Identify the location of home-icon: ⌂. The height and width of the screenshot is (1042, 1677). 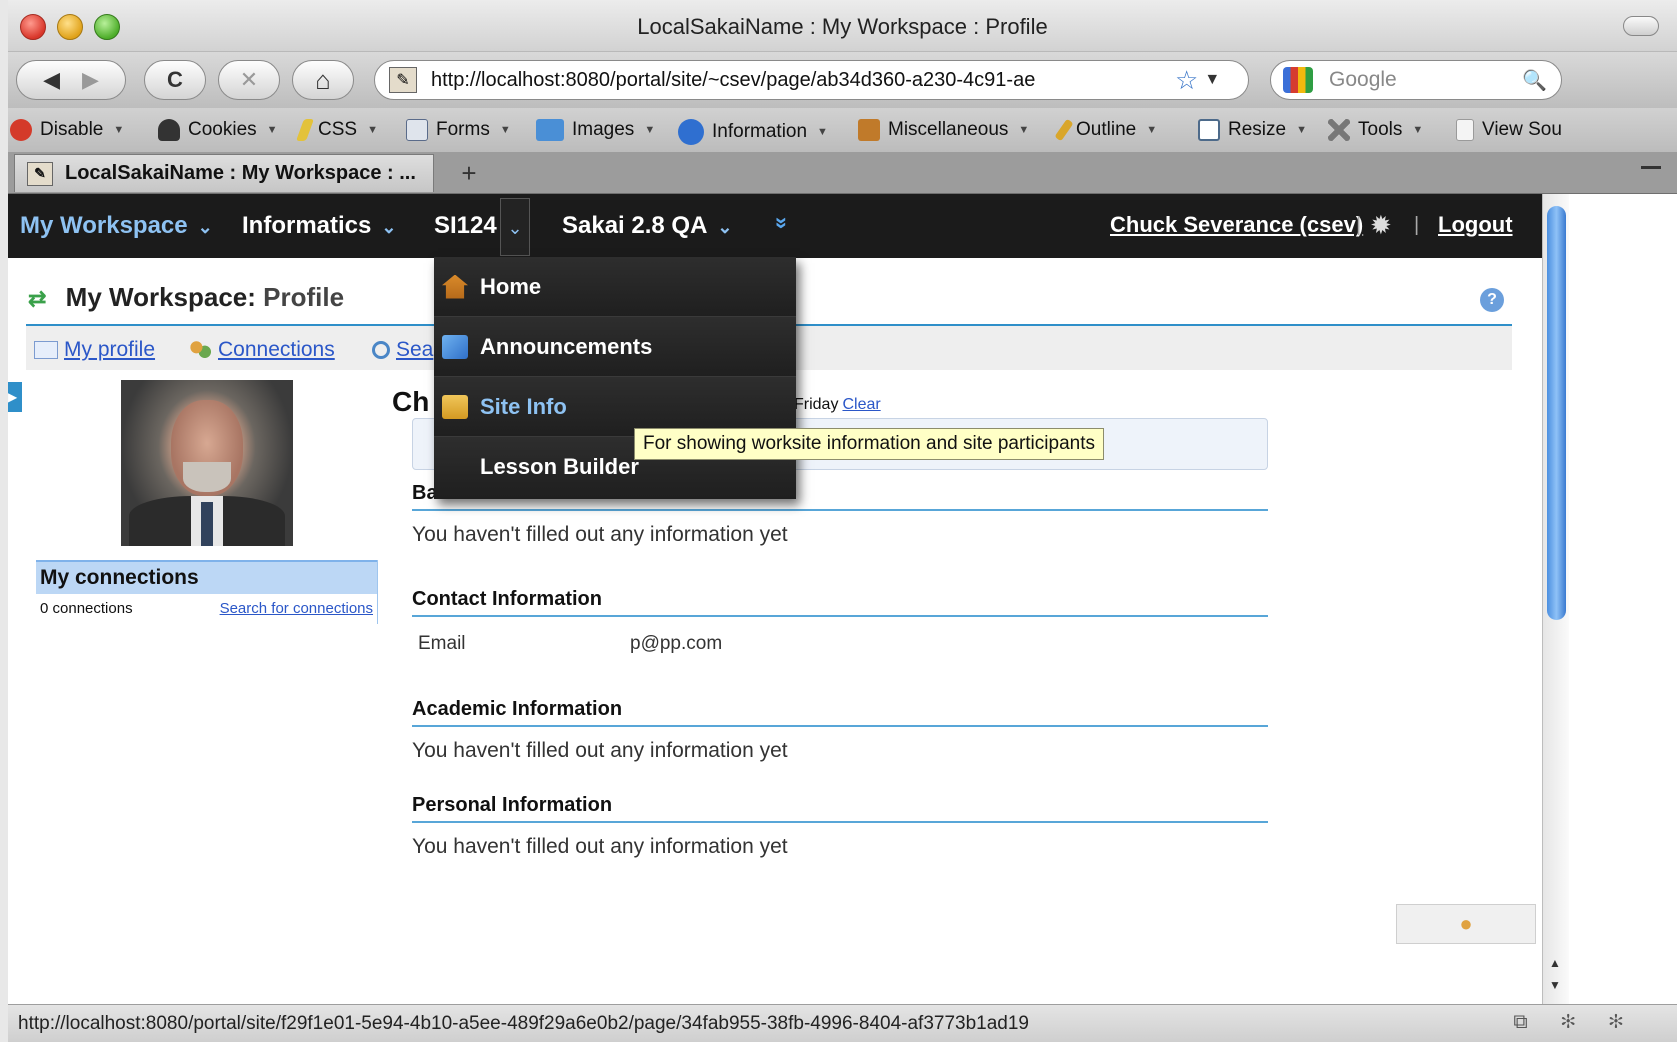
(323, 79).